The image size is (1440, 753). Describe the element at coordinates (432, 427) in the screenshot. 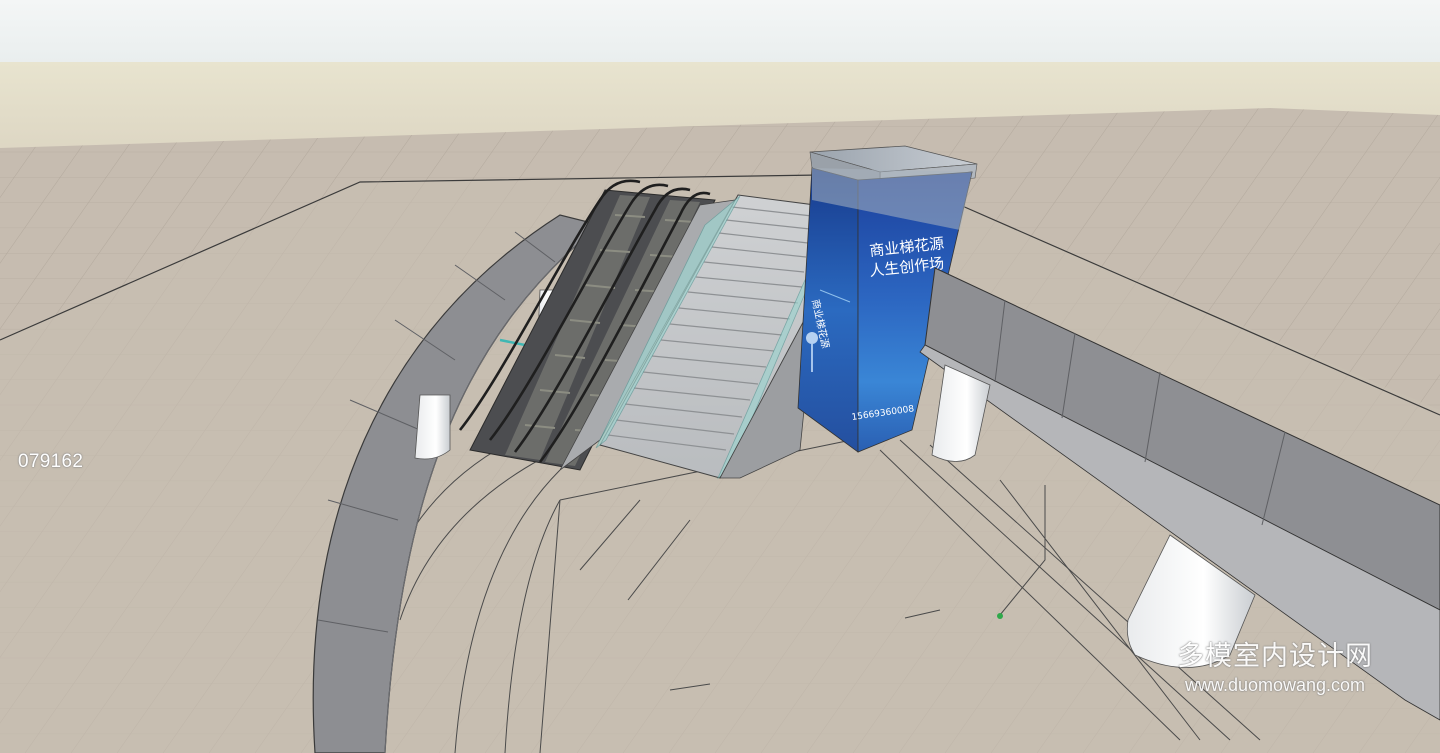

I see `left-column` at that location.